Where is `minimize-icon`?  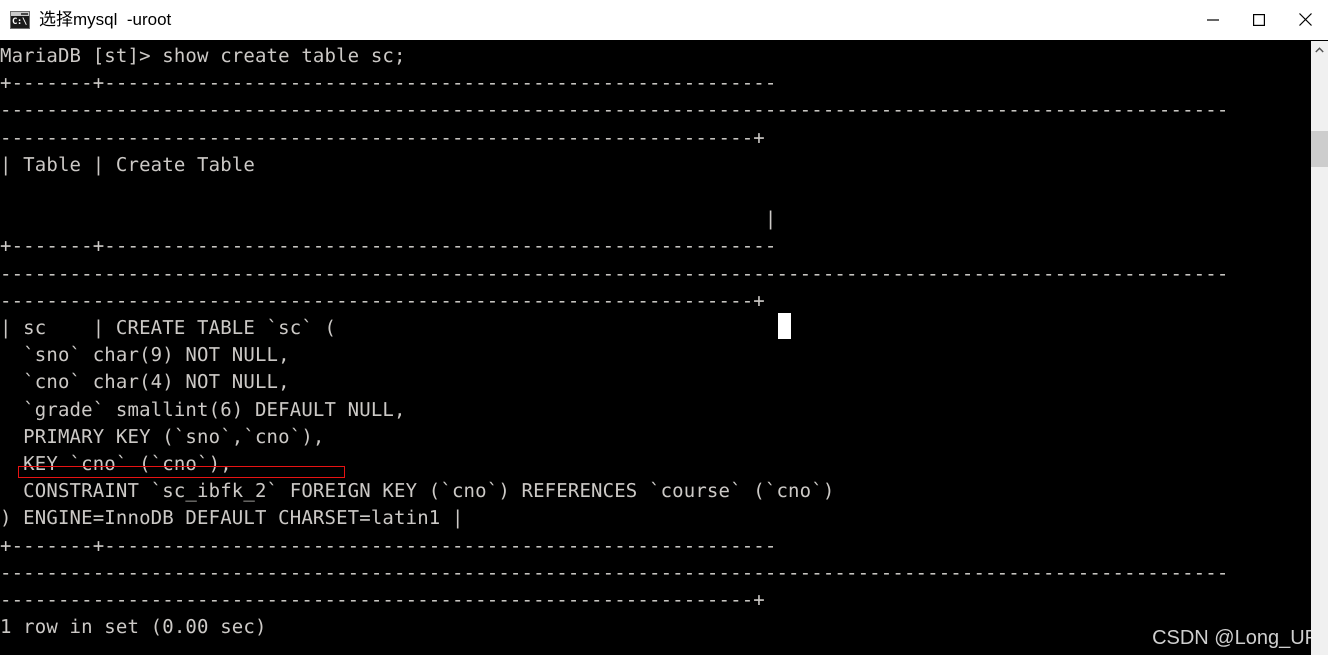 minimize-icon is located at coordinates (1213, 19).